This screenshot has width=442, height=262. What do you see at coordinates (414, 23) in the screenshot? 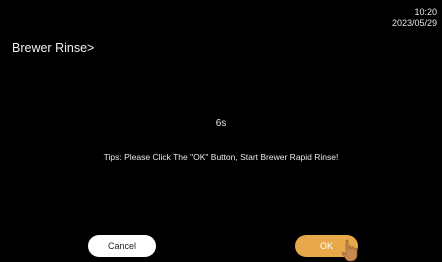
I see `clock-date: 2023/05/29` at bounding box center [414, 23].